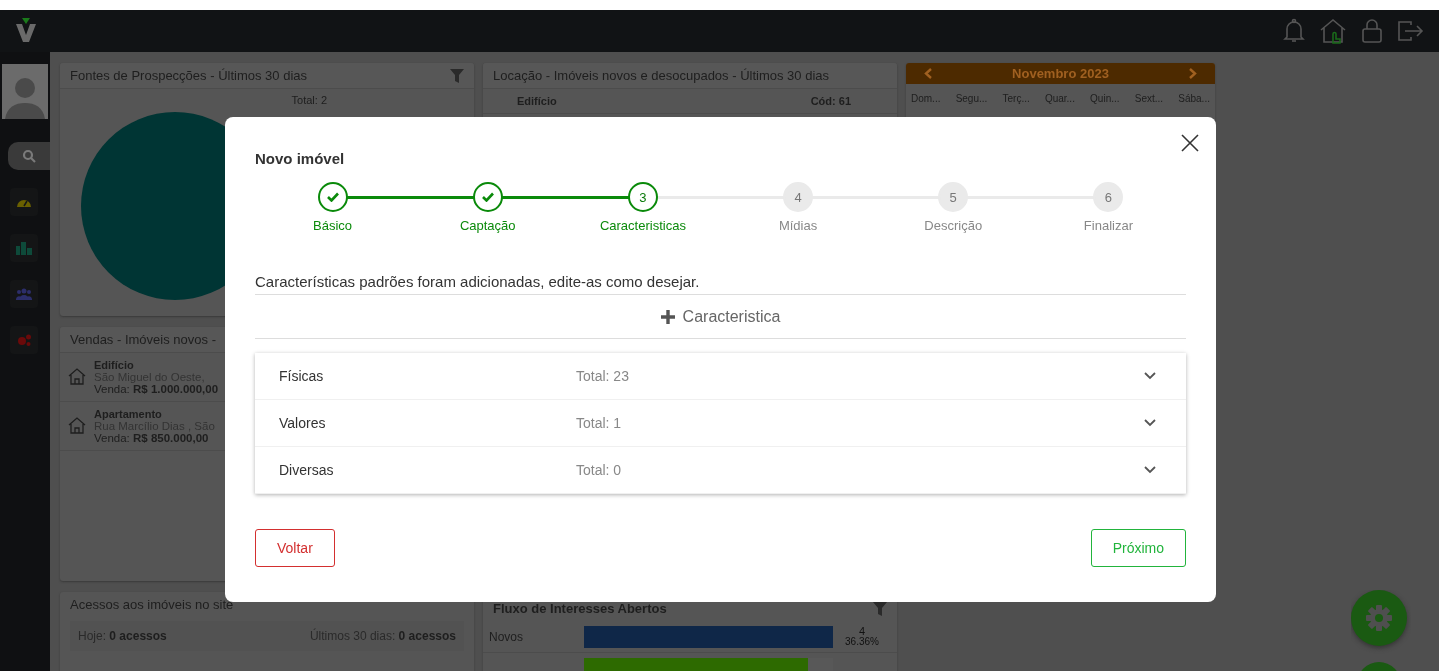 This screenshot has height=671, width=1439. I want to click on step-label: Finalizar, so click(1108, 225).